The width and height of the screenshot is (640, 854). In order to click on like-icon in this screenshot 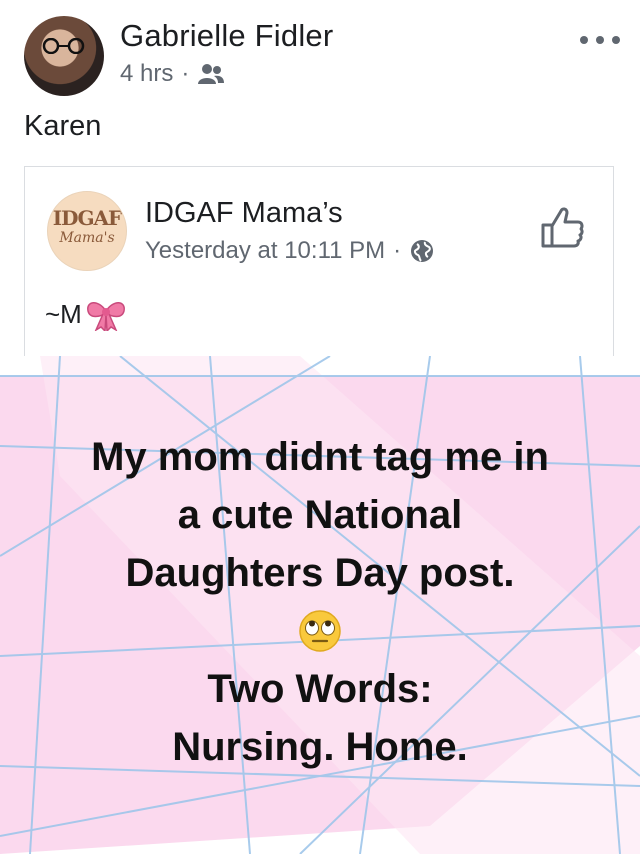, I will do `click(562, 227)`.